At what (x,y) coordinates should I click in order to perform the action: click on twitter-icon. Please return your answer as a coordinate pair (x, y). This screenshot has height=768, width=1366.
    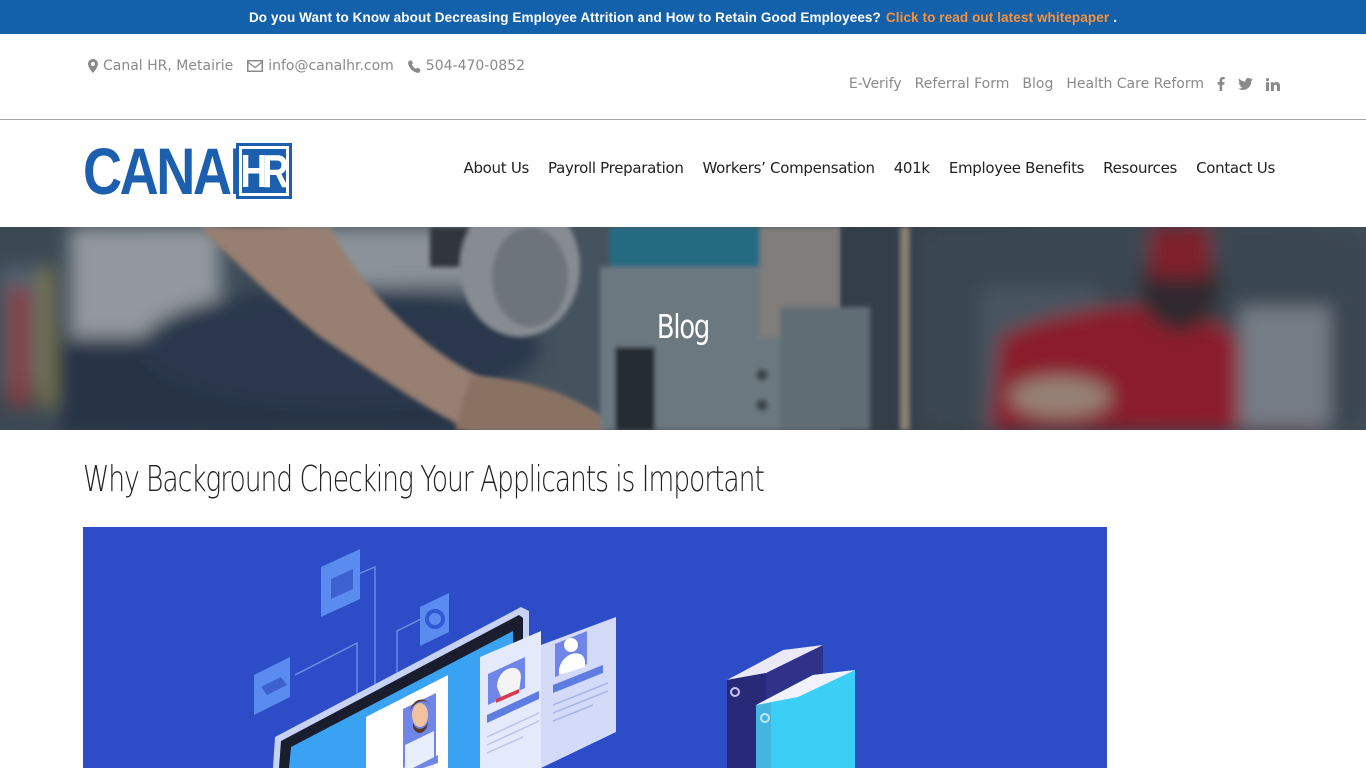
    Looking at the image, I should click on (1245, 84).